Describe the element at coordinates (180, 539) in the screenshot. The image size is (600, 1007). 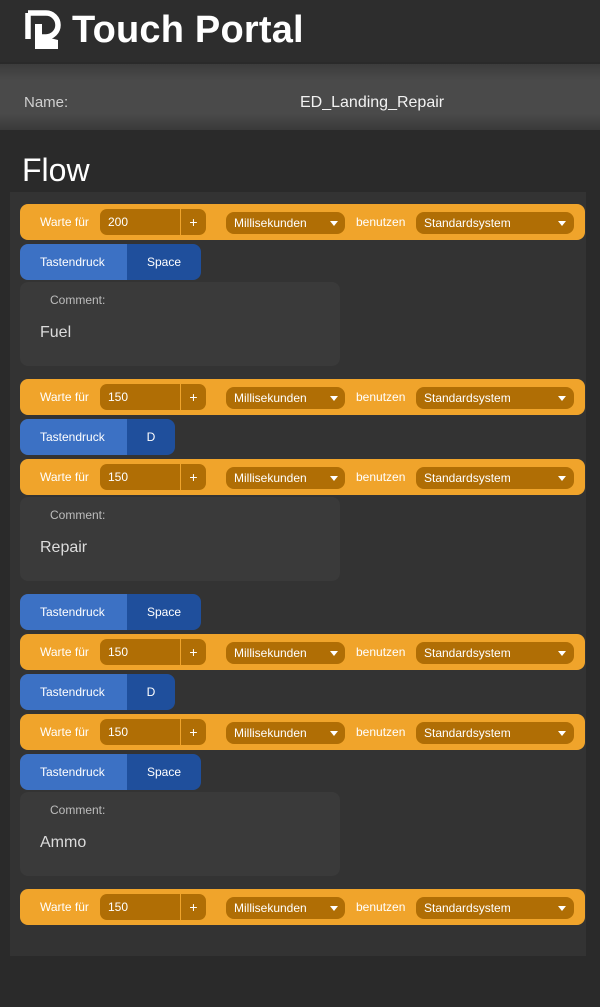
I see `comment-action: Comment: Repair` at that location.